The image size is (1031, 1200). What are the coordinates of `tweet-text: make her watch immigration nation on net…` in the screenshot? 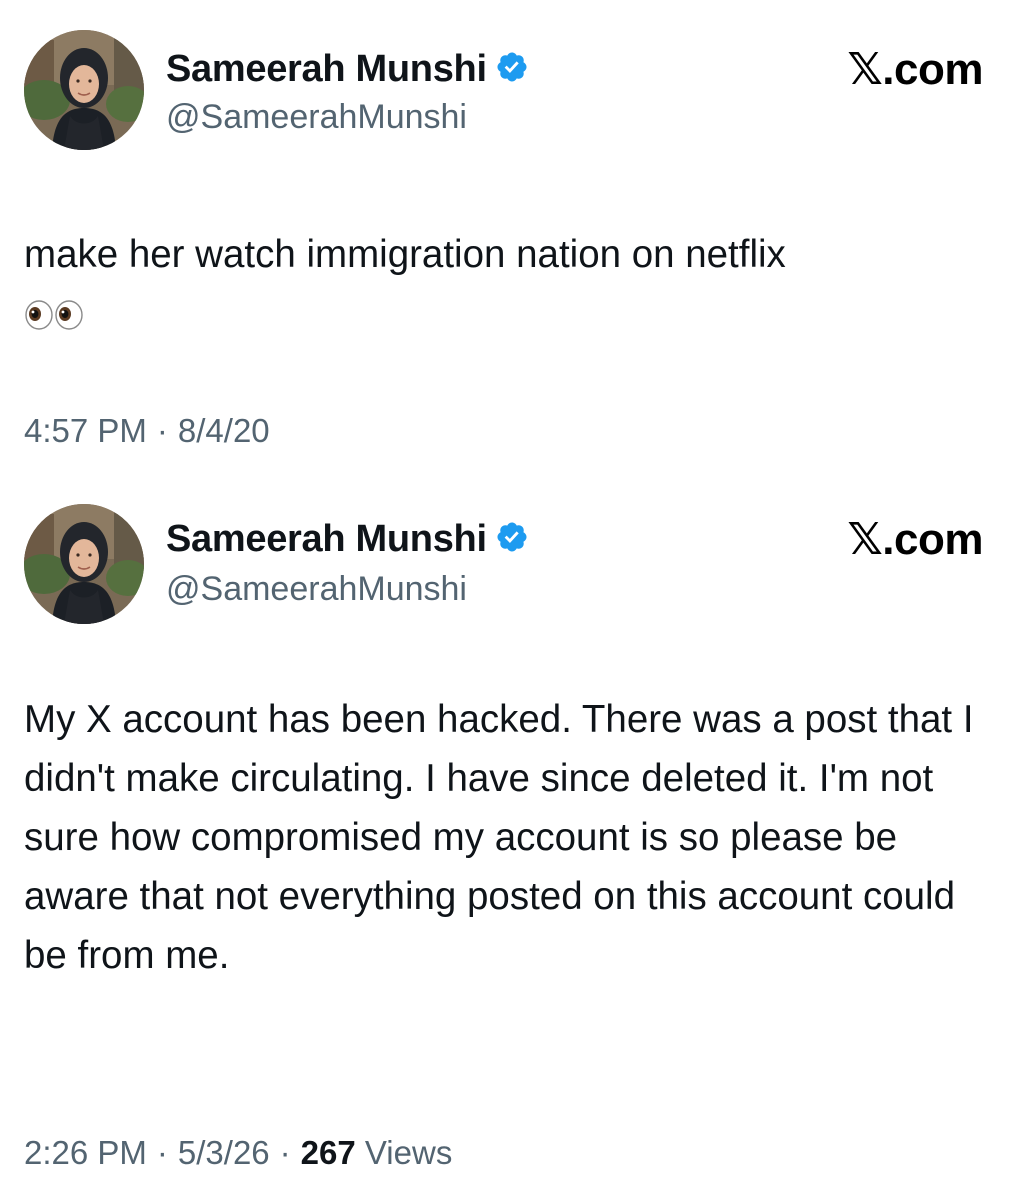 It's located at (507, 284).